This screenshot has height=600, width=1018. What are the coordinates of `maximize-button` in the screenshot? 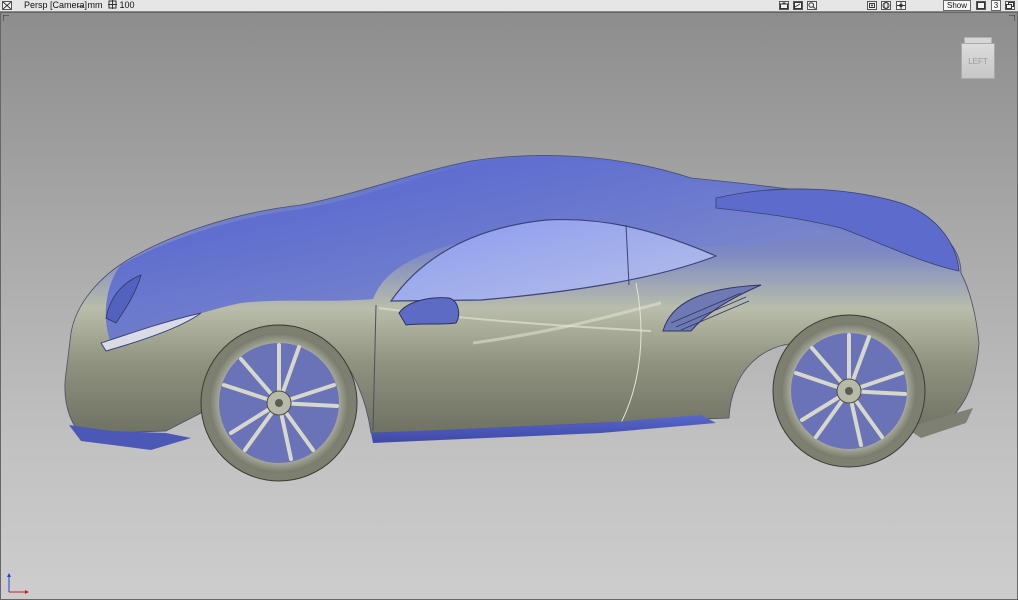 It's located at (1010, 5).